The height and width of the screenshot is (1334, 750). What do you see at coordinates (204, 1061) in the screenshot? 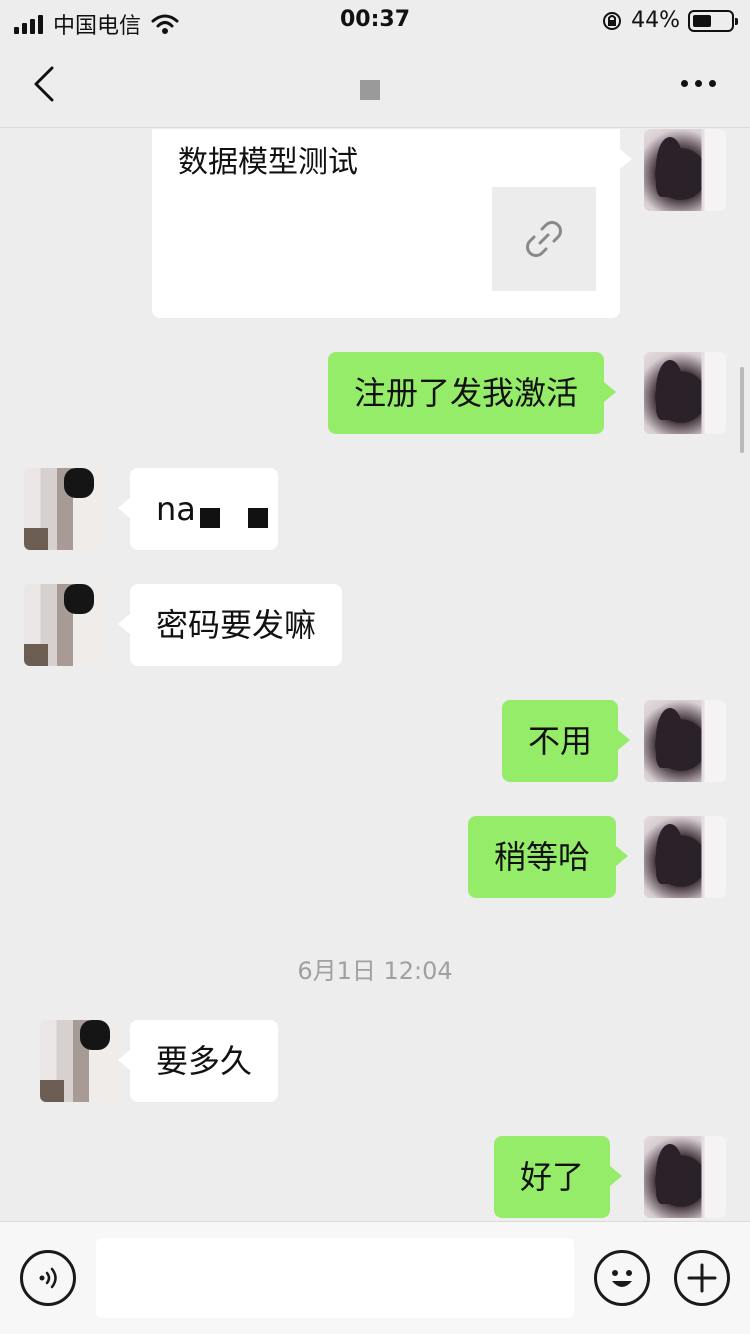
I see `message-text: 要多久` at bounding box center [204, 1061].